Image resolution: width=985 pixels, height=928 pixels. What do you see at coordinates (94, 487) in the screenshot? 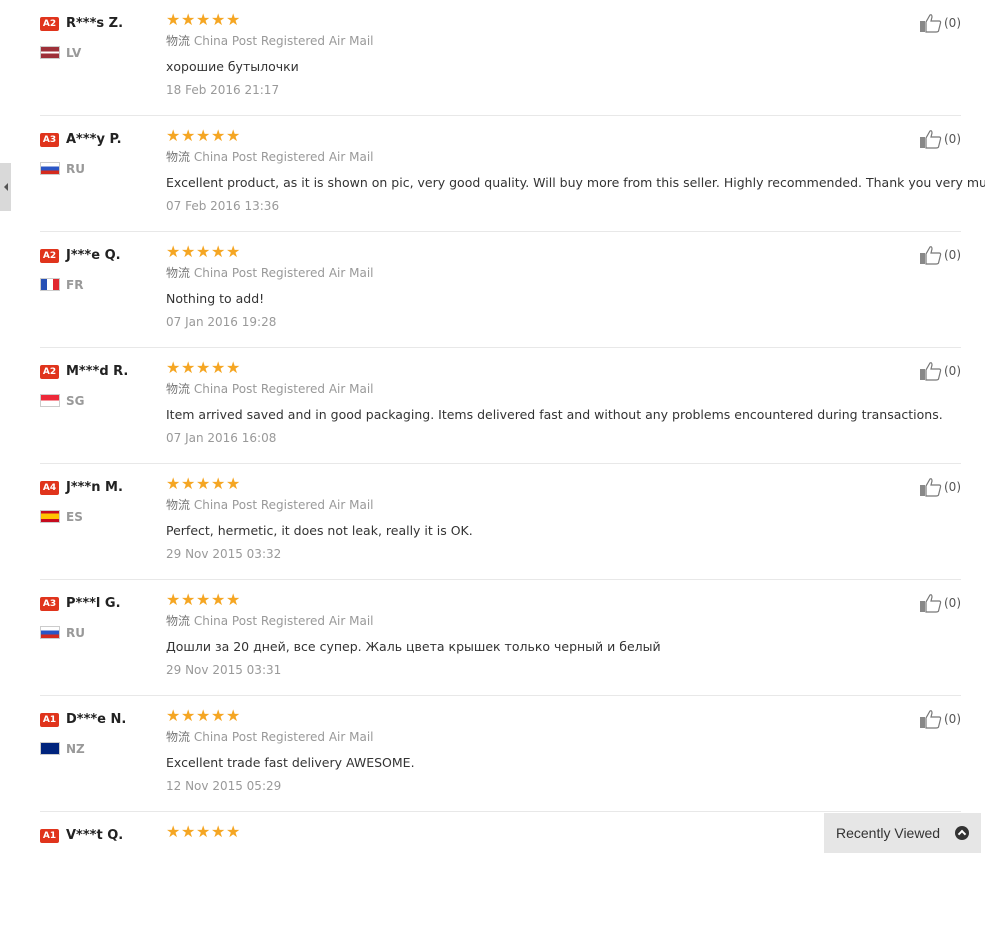
I see `reviewer-name: J***n M.` at bounding box center [94, 487].